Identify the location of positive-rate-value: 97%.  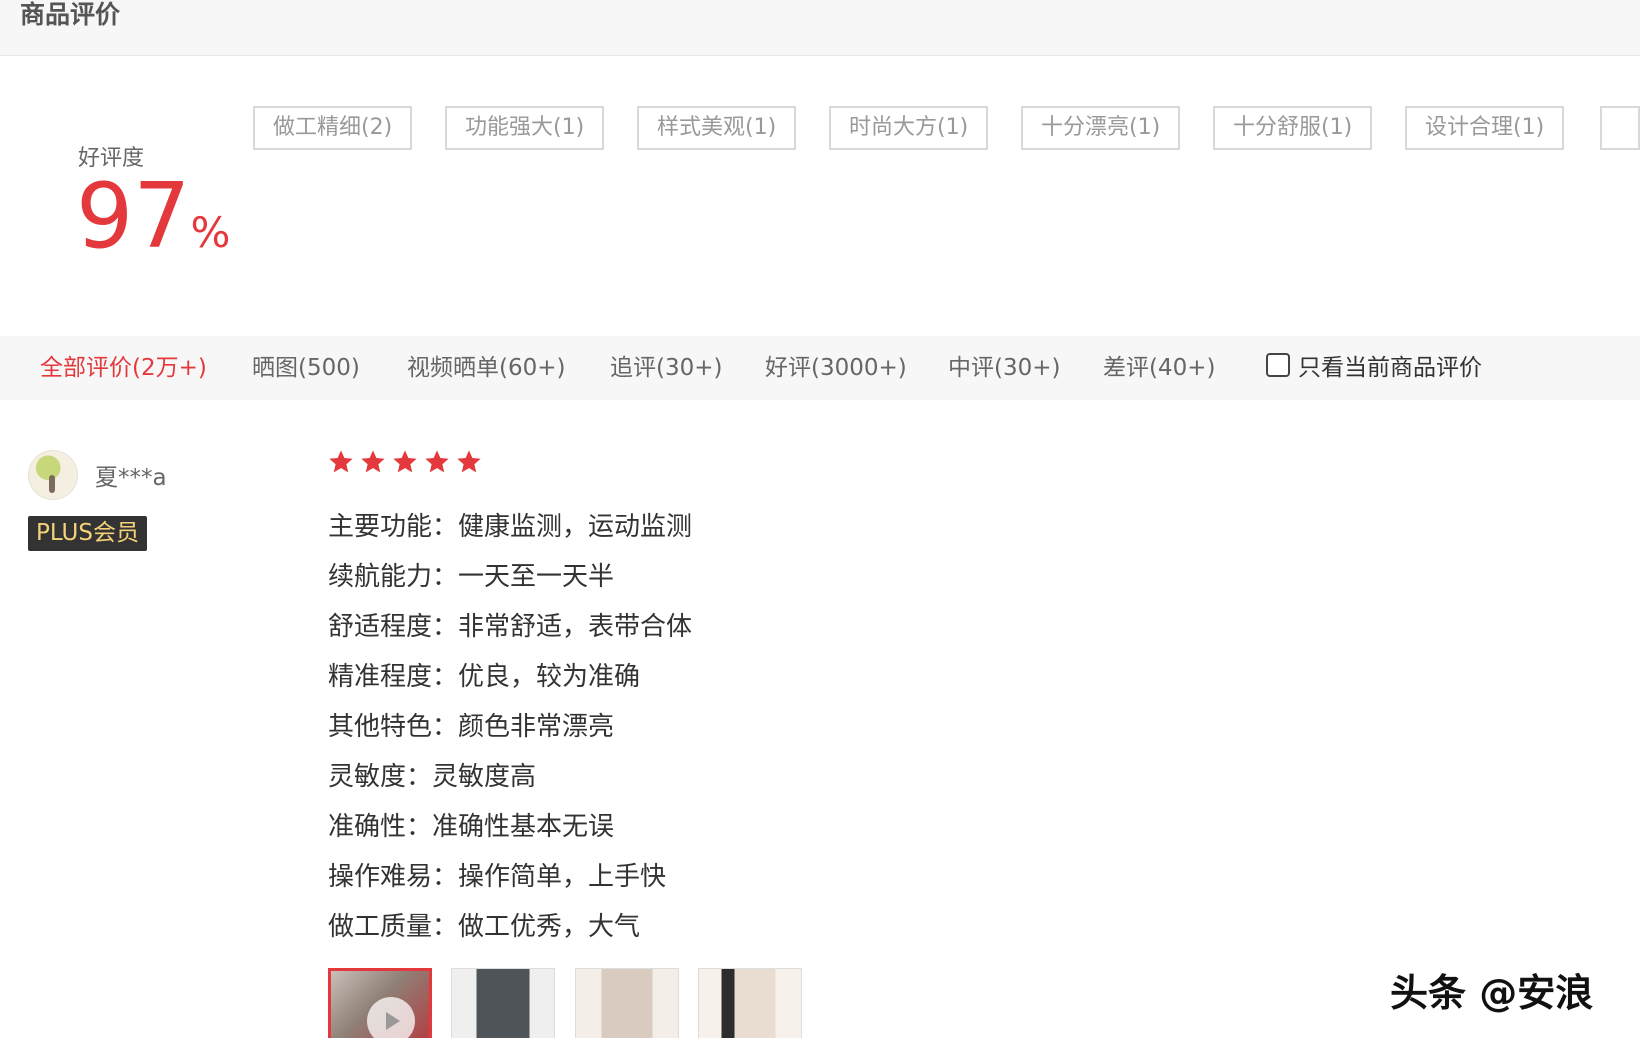
(153, 225).